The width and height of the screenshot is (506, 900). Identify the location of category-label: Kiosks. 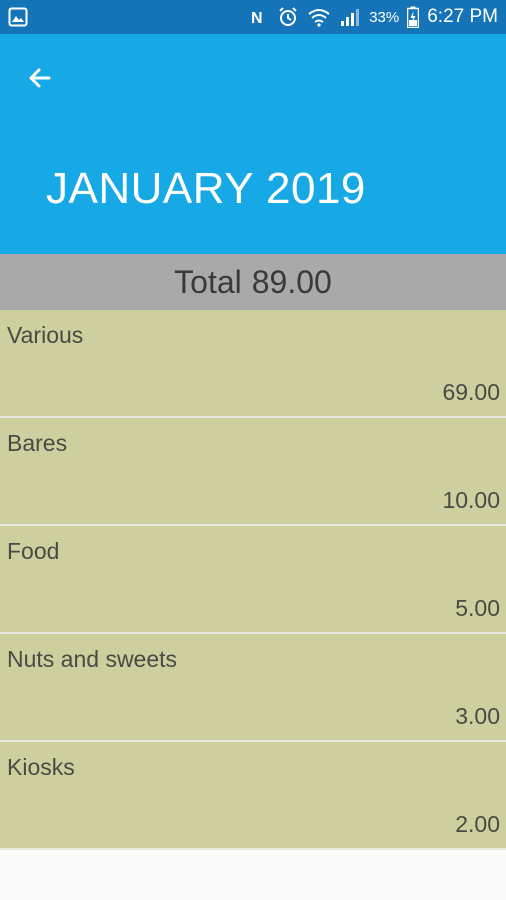
(41, 767).